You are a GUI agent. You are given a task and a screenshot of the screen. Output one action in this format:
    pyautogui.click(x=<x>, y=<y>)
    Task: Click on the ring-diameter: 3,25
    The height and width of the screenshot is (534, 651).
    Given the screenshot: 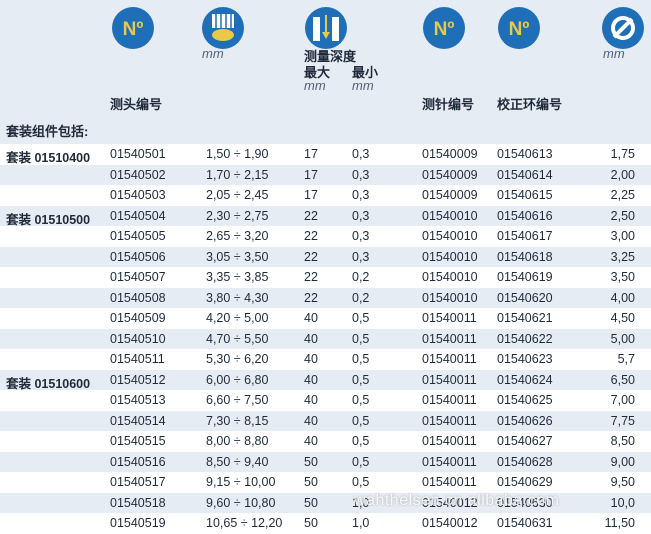 What is the action you would take?
    pyautogui.click(x=622, y=256)
    